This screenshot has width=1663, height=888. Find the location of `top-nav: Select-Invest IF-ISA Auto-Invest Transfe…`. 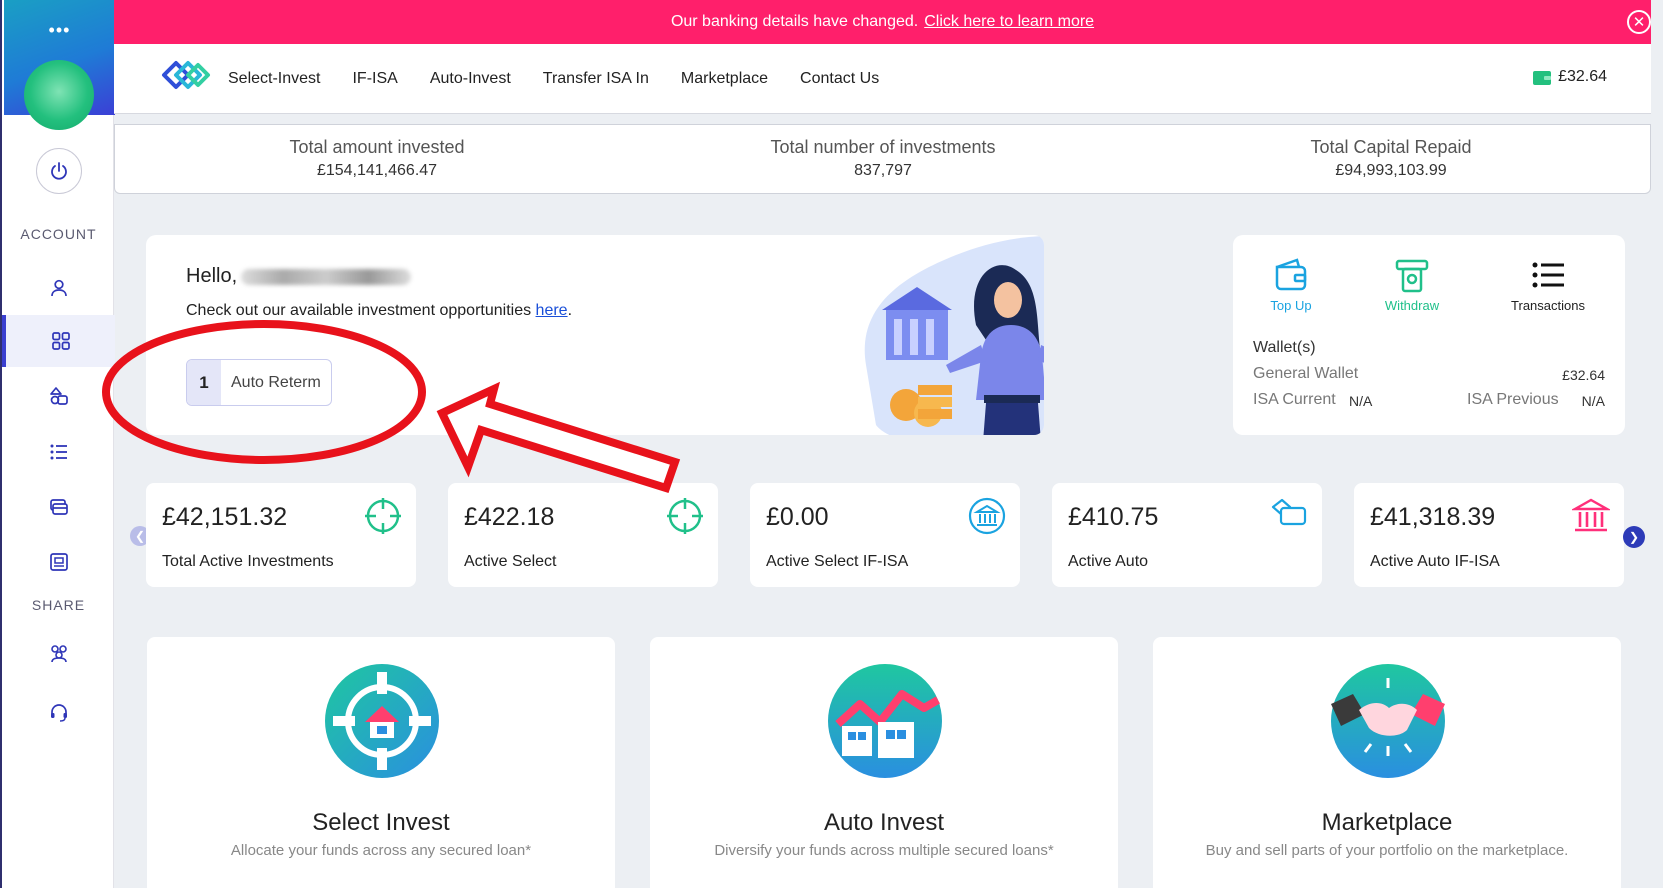

top-nav: Select-Invest IF-ISA Auto-Invest Transfe… is located at coordinates (882, 79).